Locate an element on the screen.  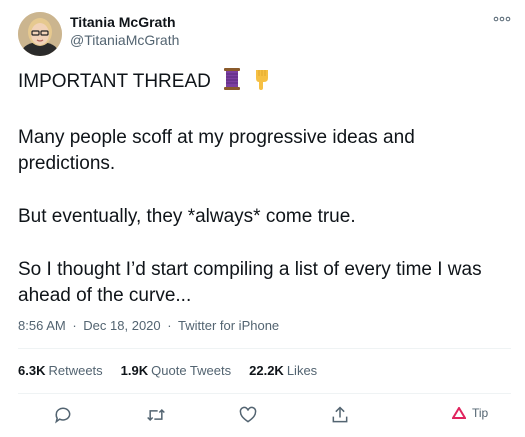
tweet-time: 8:56 AM is located at coordinates (42, 325).